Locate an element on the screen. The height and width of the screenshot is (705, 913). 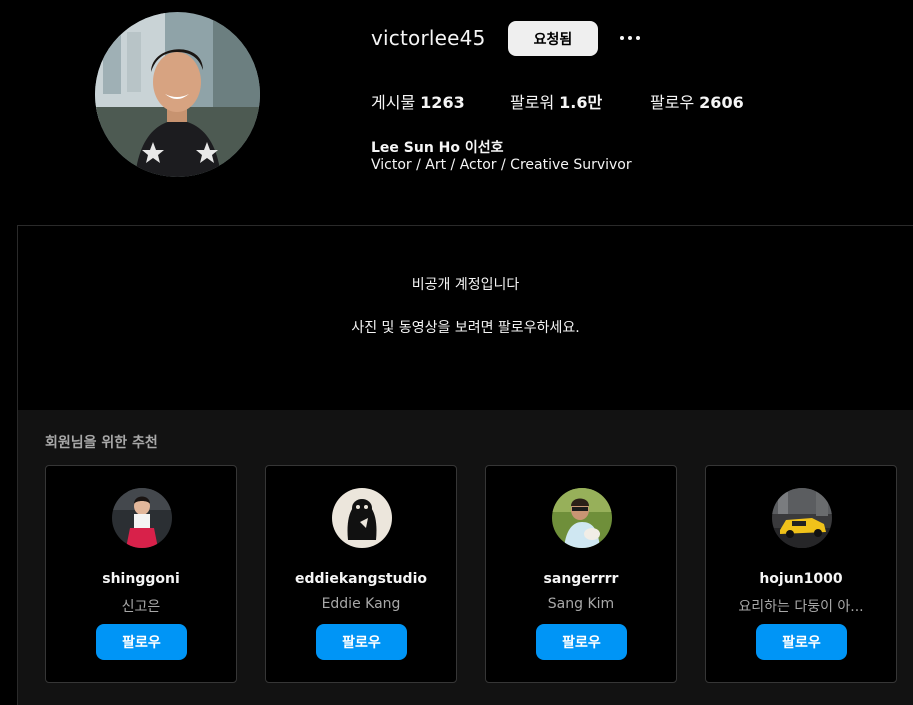
profile-bio: Victor / Art / Actor / Creative Survivor is located at coordinates (501, 165).